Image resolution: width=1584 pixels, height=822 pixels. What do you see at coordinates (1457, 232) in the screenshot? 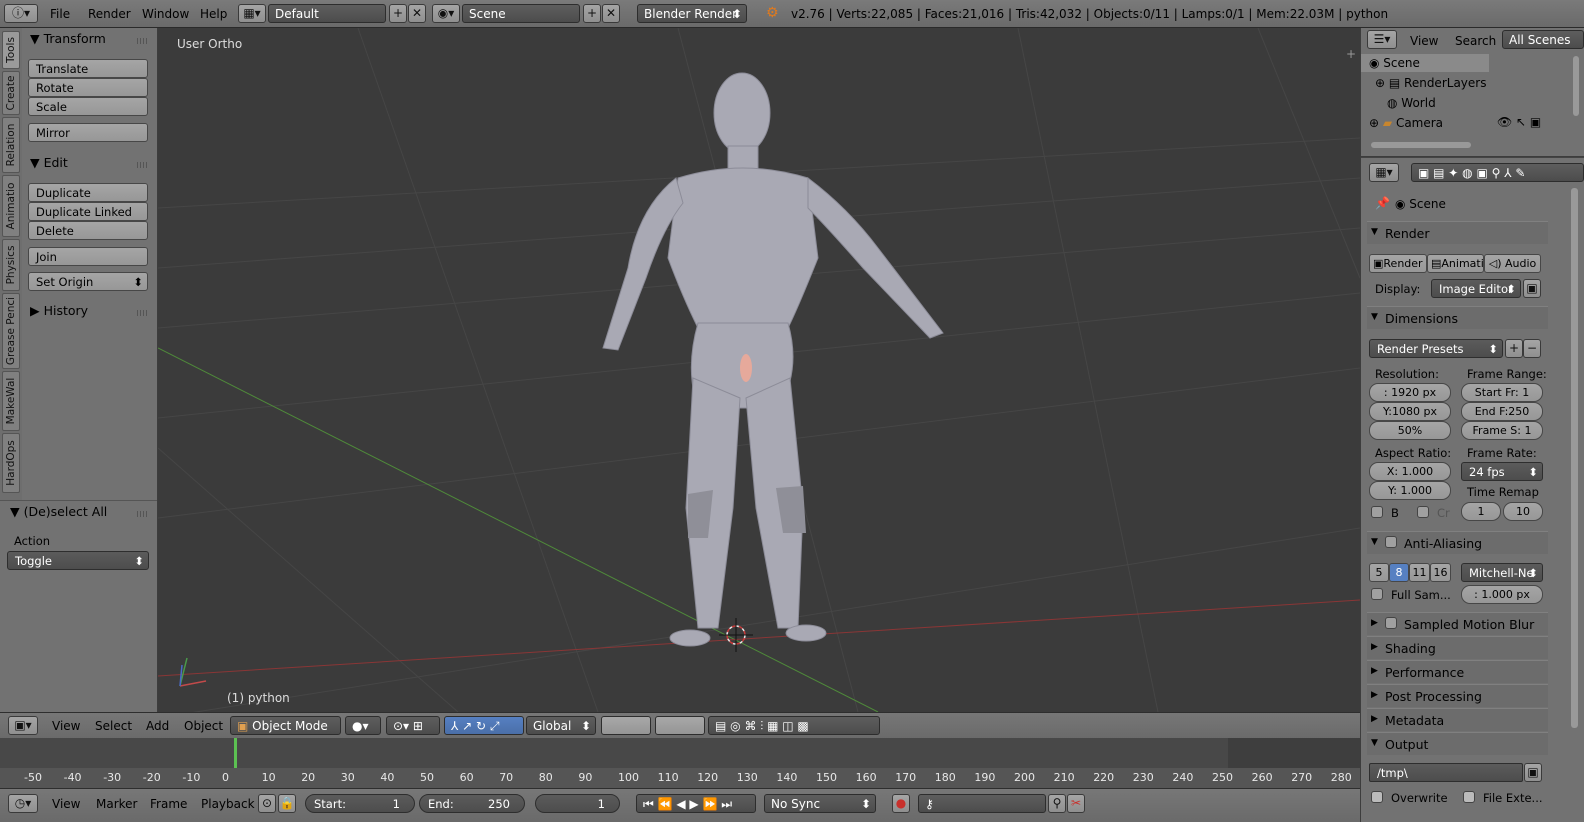
I see `render-panel-header: ▼ Render` at bounding box center [1457, 232].